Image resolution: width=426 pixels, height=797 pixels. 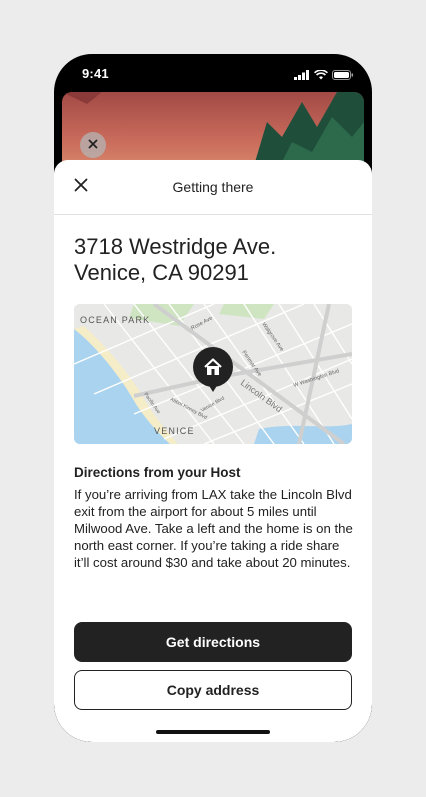 What do you see at coordinates (115, 320) in the screenshot?
I see `map-label-ocean-park: OCEAN PARK` at bounding box center [115, 320].